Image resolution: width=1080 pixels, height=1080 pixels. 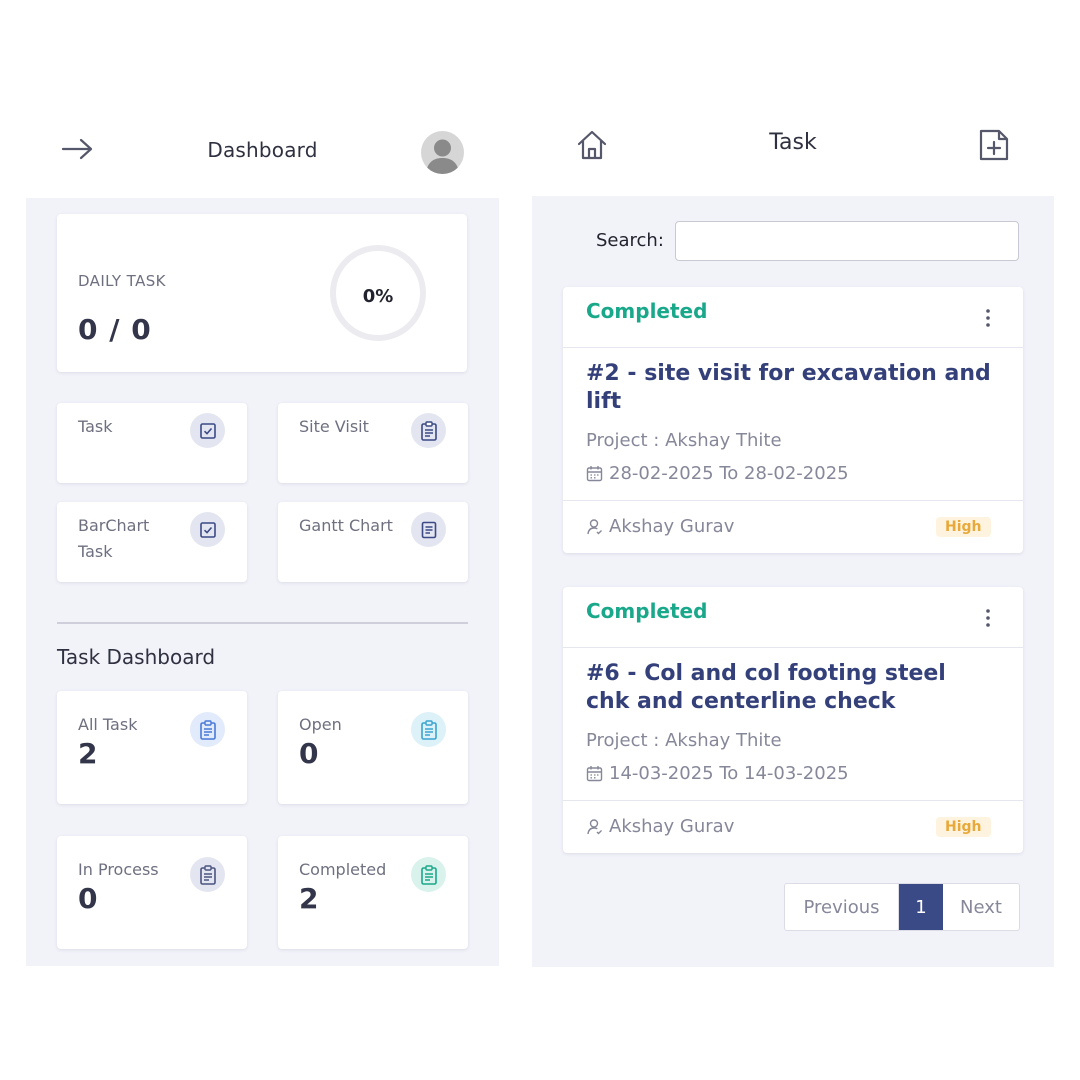 What do you see at coordinates (373, 747) in the screenshot?
I see `stat-open: Open 0` at bounding box center [373, 747].